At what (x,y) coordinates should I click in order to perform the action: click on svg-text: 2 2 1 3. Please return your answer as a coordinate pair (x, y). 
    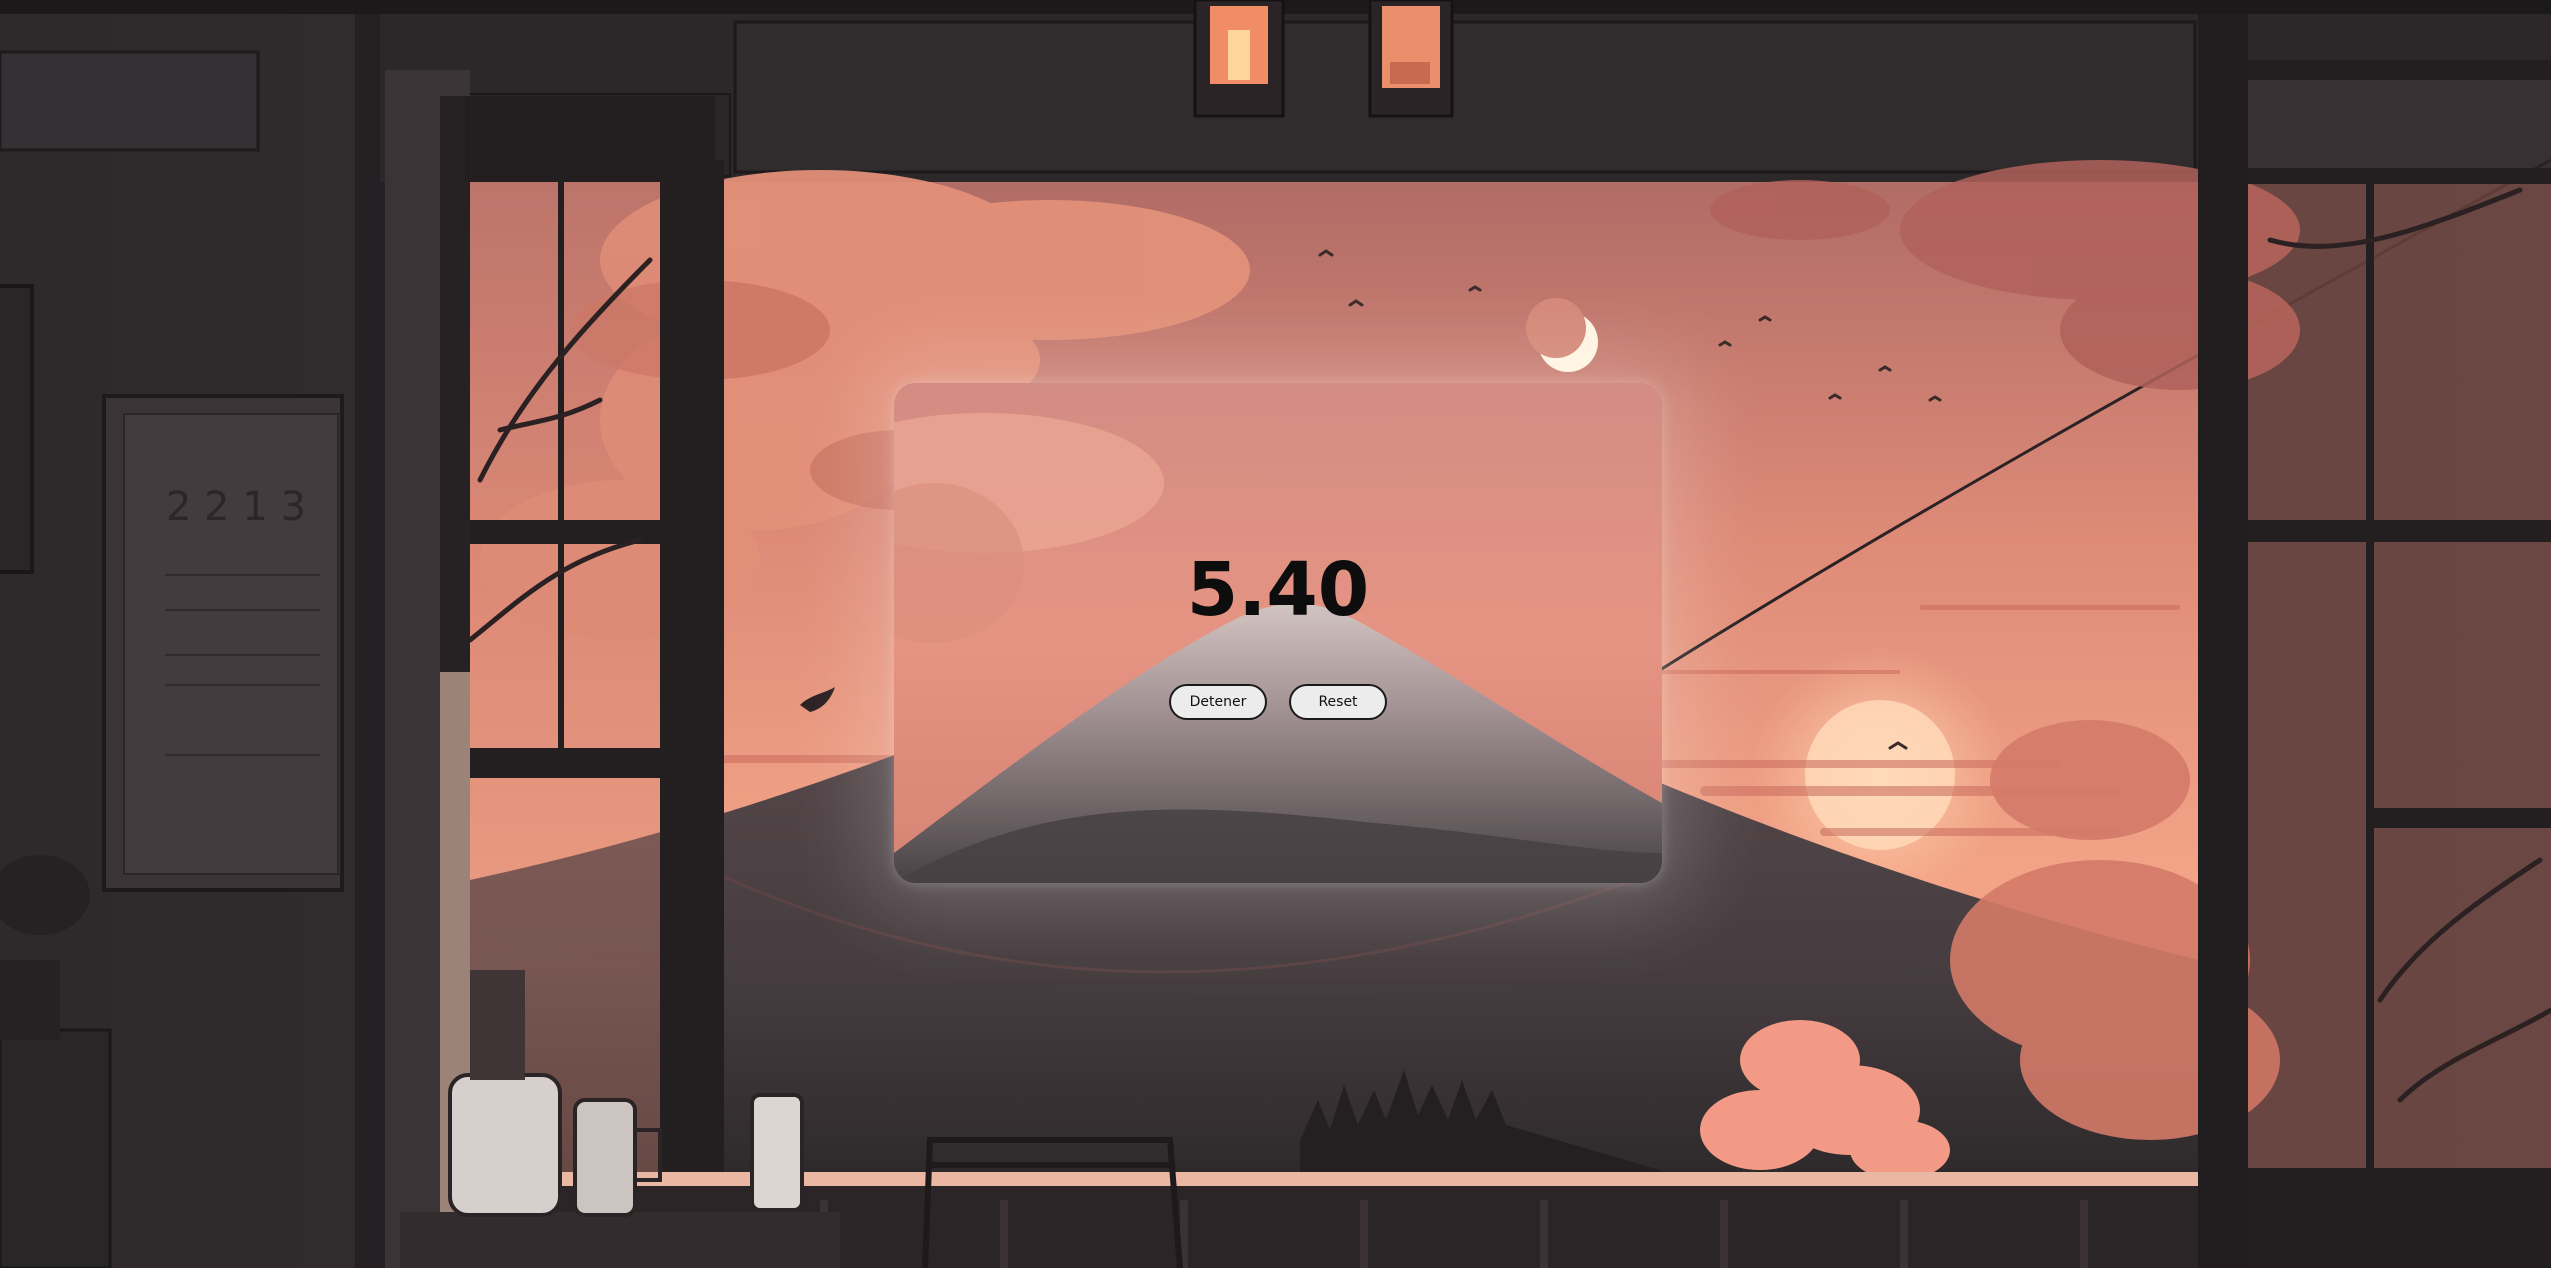
    Looking at the image, I should click on (236, 507).